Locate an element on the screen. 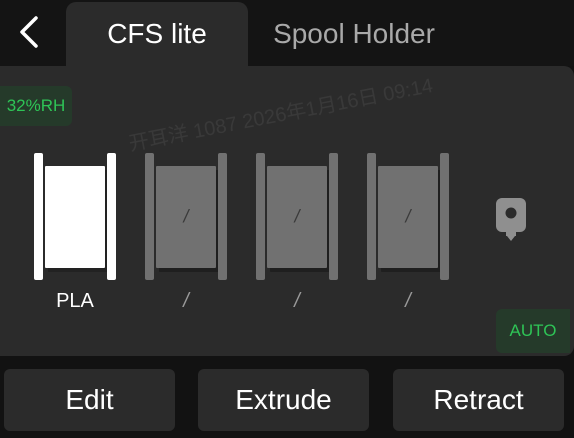  spool-slot-2: / is located at coordinates (186, 217).